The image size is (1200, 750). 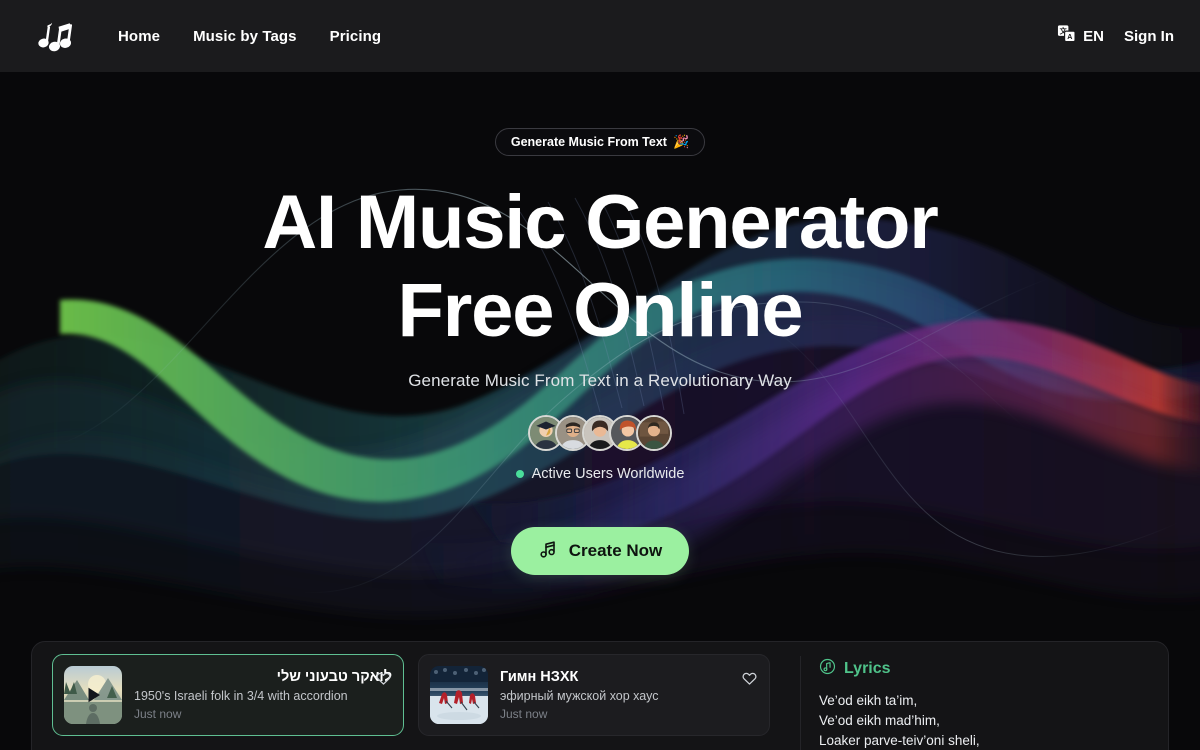 I want to click on lyric-line: Loaker parve-teiv’oni sheli,, so click(x=899, y=740).